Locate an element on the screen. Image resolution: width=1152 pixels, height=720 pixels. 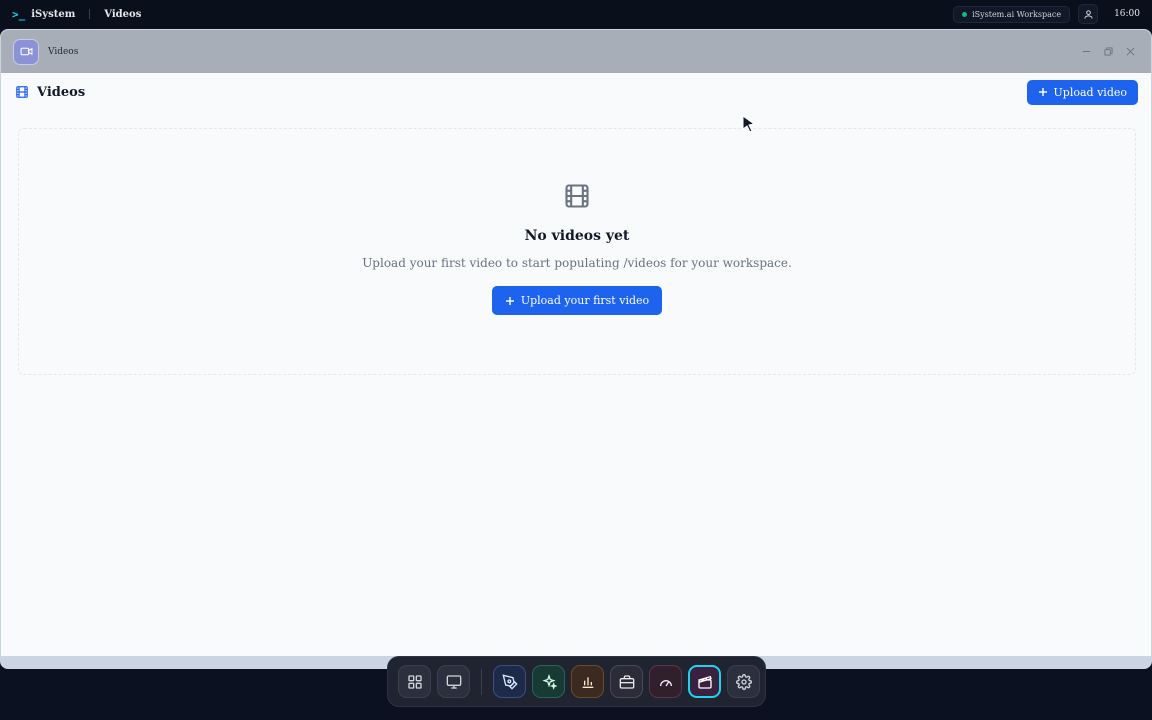
upload-video-button: Upload video is located at coordinates (1082, 92).